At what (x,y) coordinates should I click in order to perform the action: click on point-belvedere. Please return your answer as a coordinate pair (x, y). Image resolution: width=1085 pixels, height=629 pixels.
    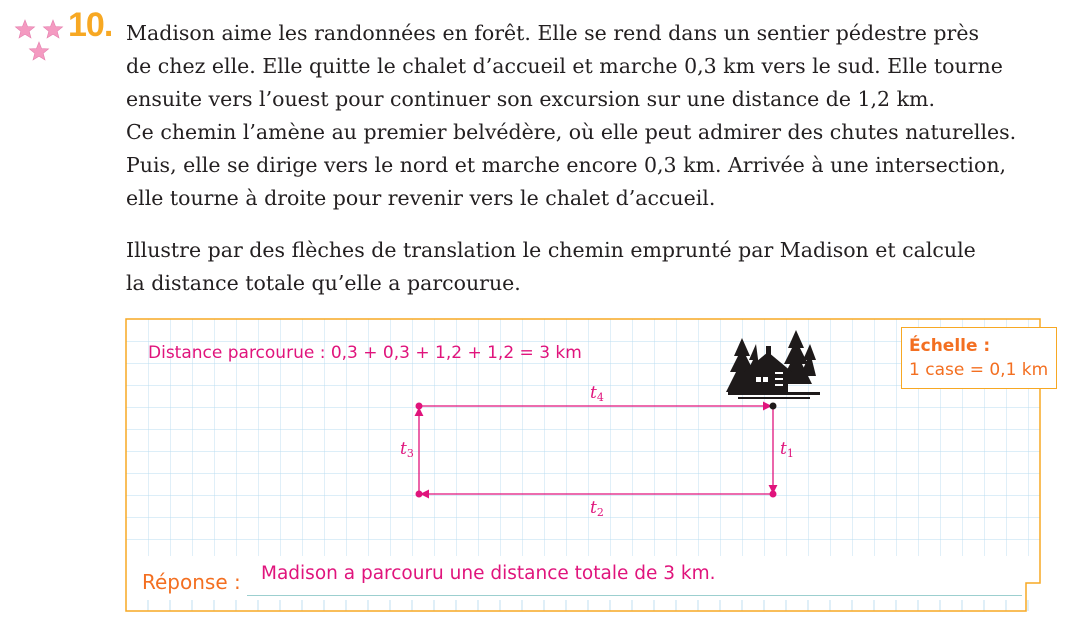
    Looking at the image, I should click on (419, 494).